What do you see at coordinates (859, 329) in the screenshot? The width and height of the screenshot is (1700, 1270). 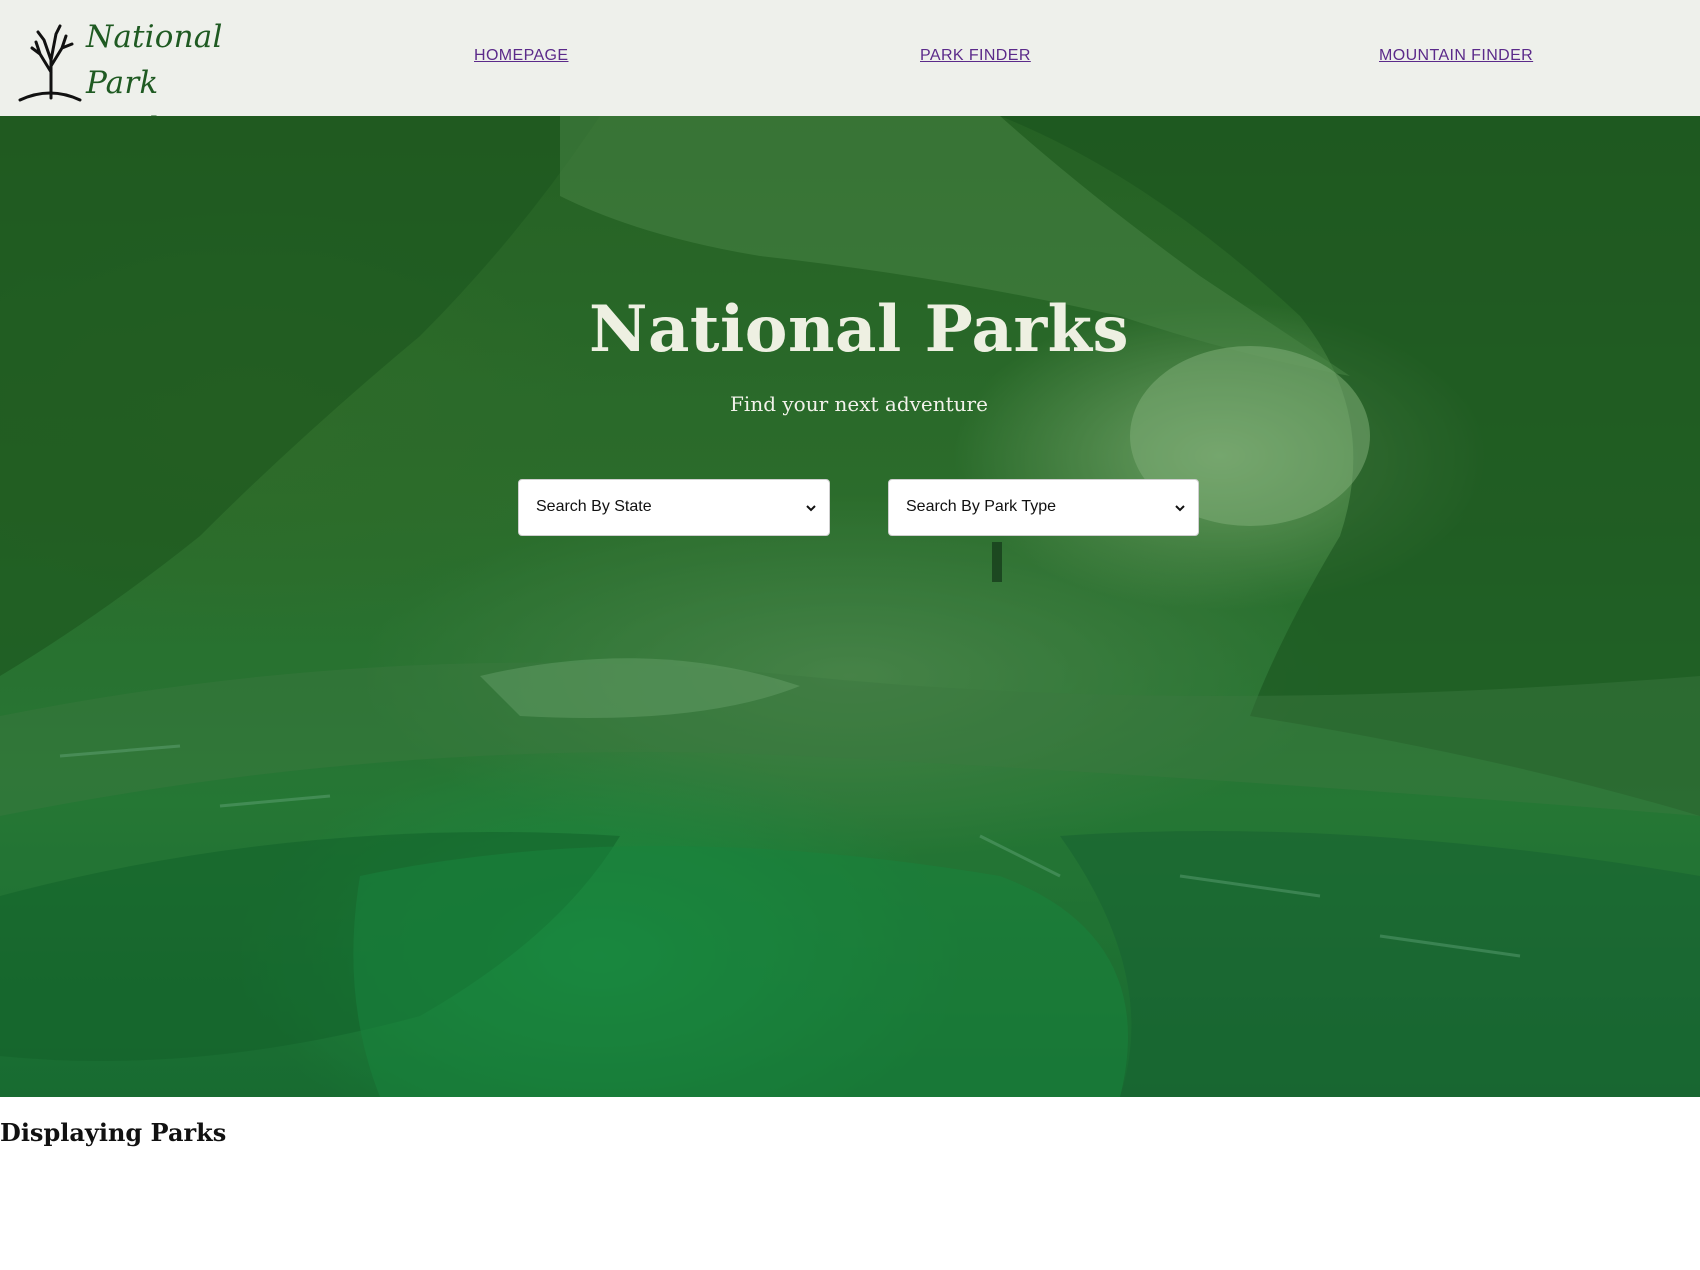 I see `hero-title: National Parks` at bounding box center [859, 329].